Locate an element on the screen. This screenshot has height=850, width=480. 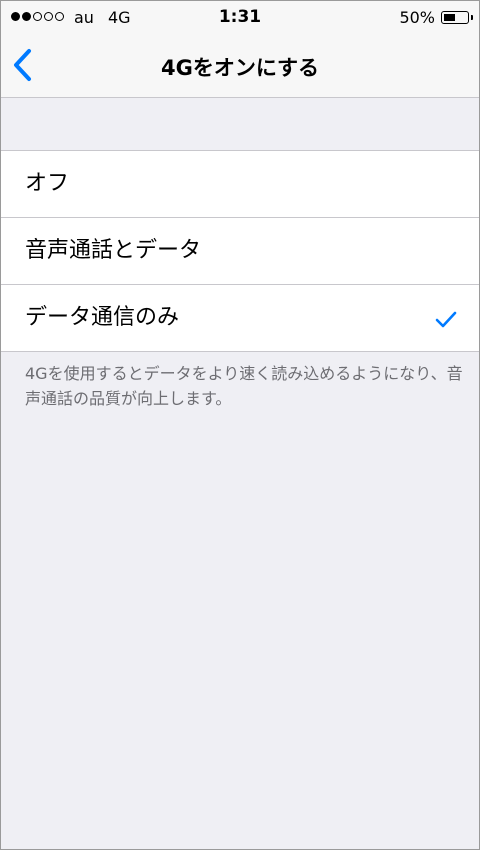
checkmark-icon is located at coordinates (446, 319).